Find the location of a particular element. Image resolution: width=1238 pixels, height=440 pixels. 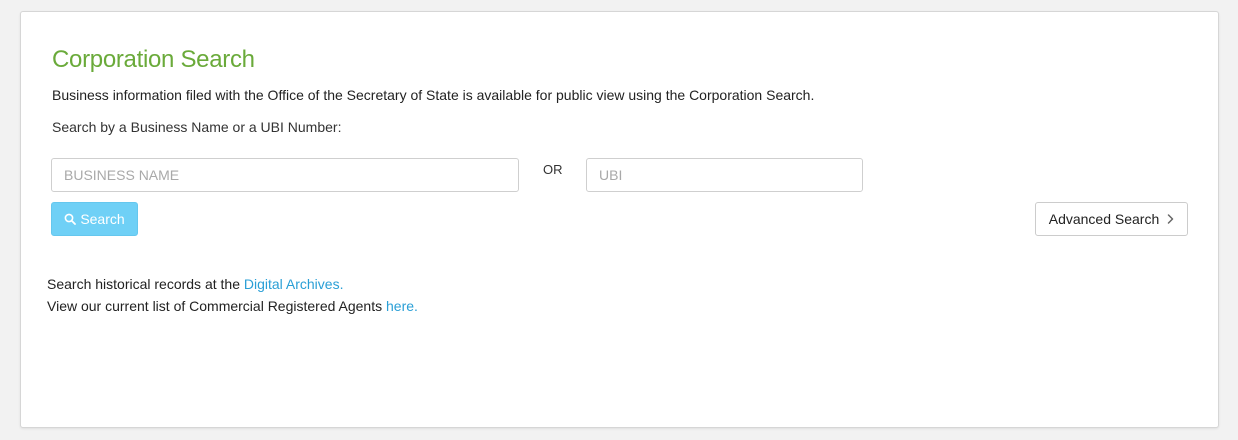

search-button: Search is located at coordinates (94, 219).